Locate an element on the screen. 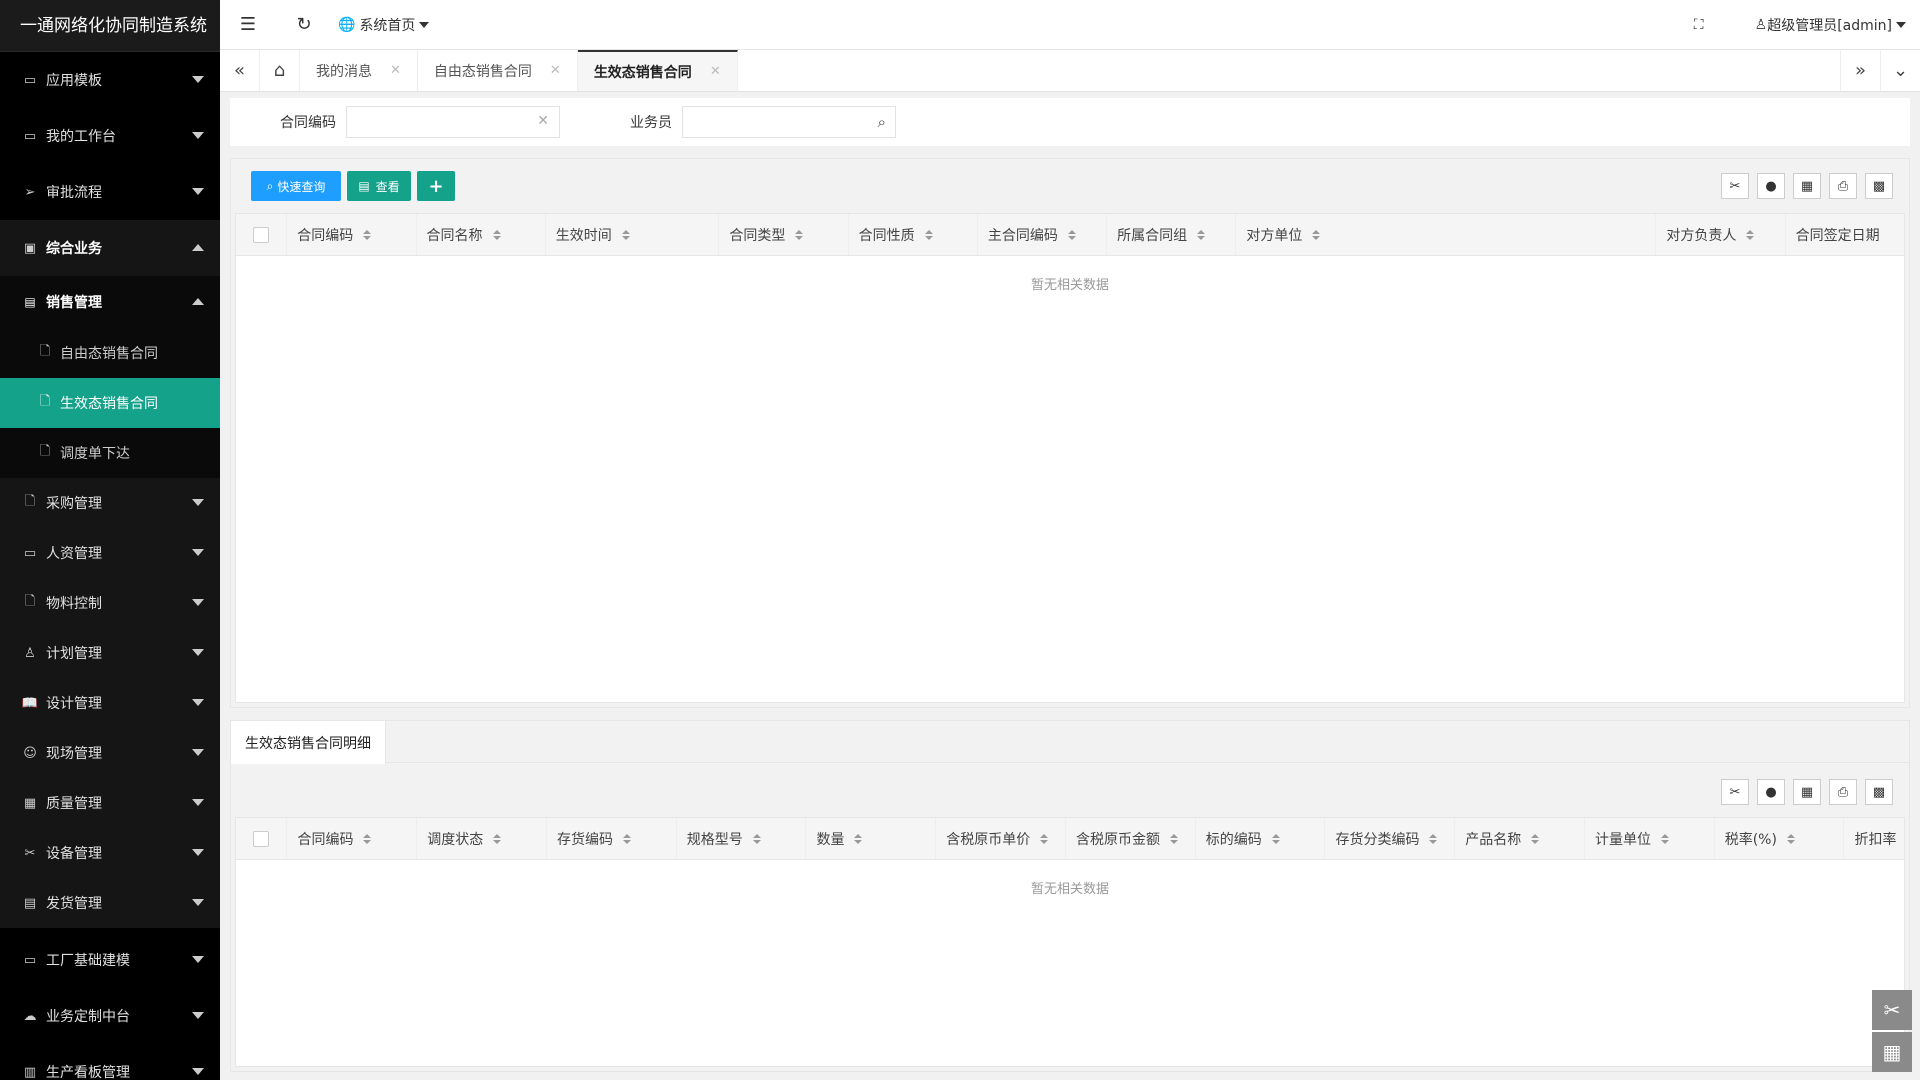 The width and height of the screenshot is (1920, 1080). sidebar-item-equipment: ✂ 设备管理 is located at coordinates (110, 853).